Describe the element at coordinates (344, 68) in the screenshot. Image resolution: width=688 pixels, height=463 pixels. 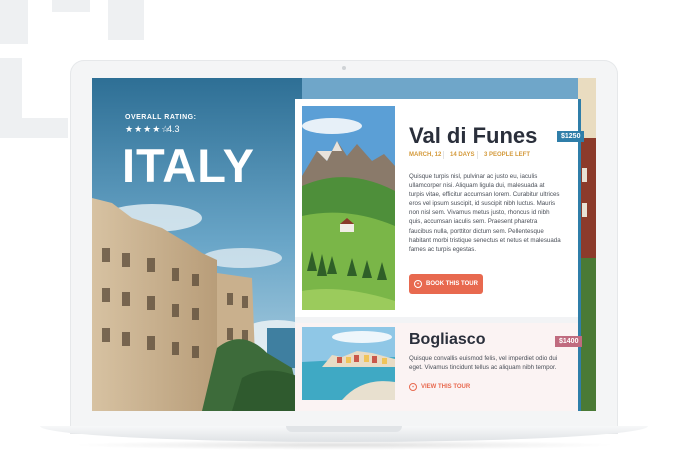
I see `camera-icon` at that location.